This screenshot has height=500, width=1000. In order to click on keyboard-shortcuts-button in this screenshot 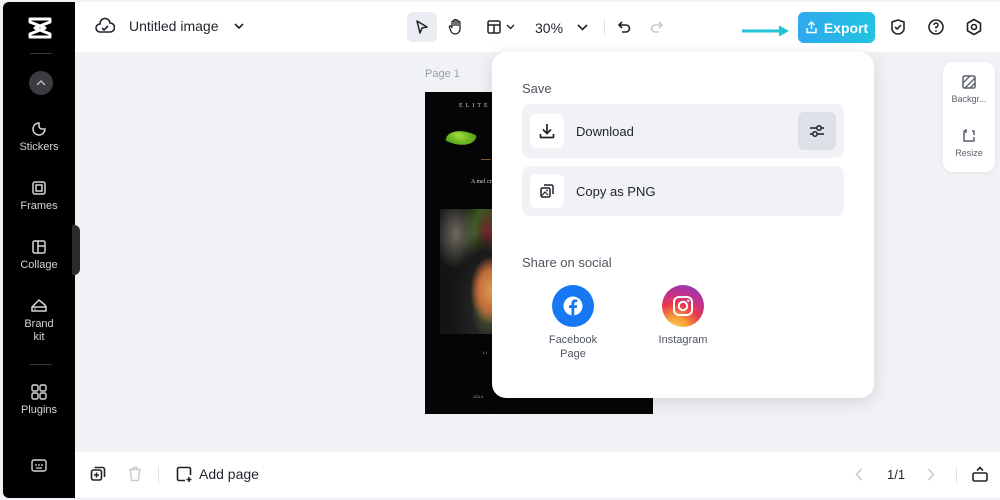, I will do `click(39, 467)`.